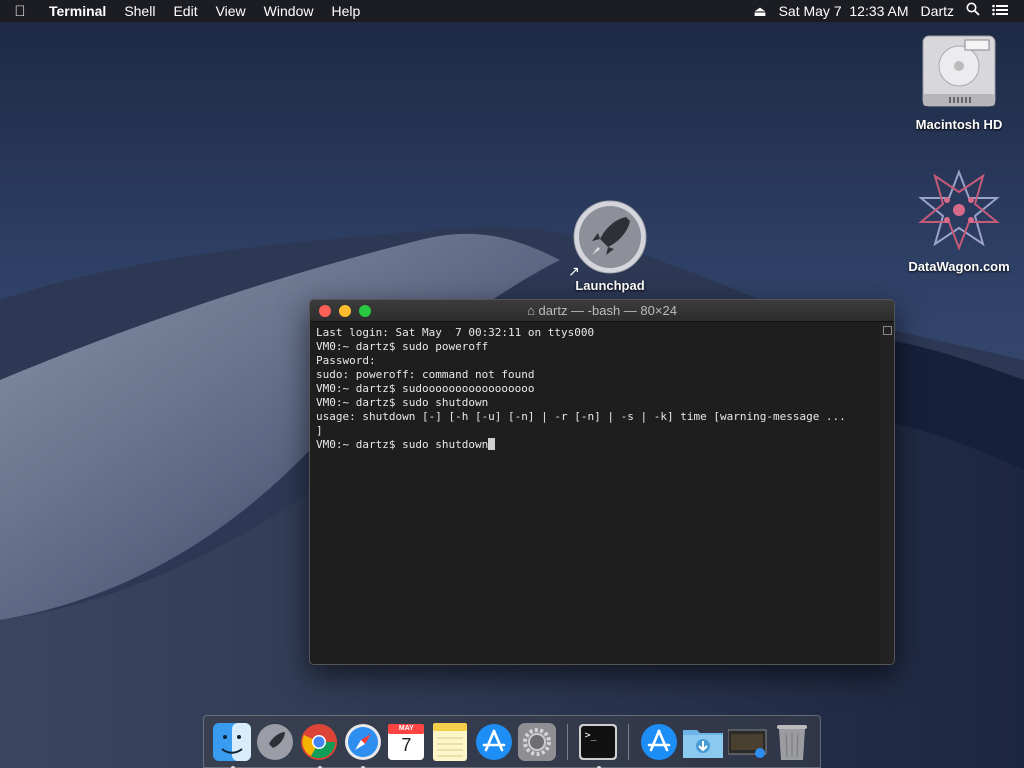 The image size is (1024, 768). What do you see at coordinates (844, 11) in the screenshot?
I see `menu-clock: Sat May 7 12:33 AM` at bounding box center [844, 11].